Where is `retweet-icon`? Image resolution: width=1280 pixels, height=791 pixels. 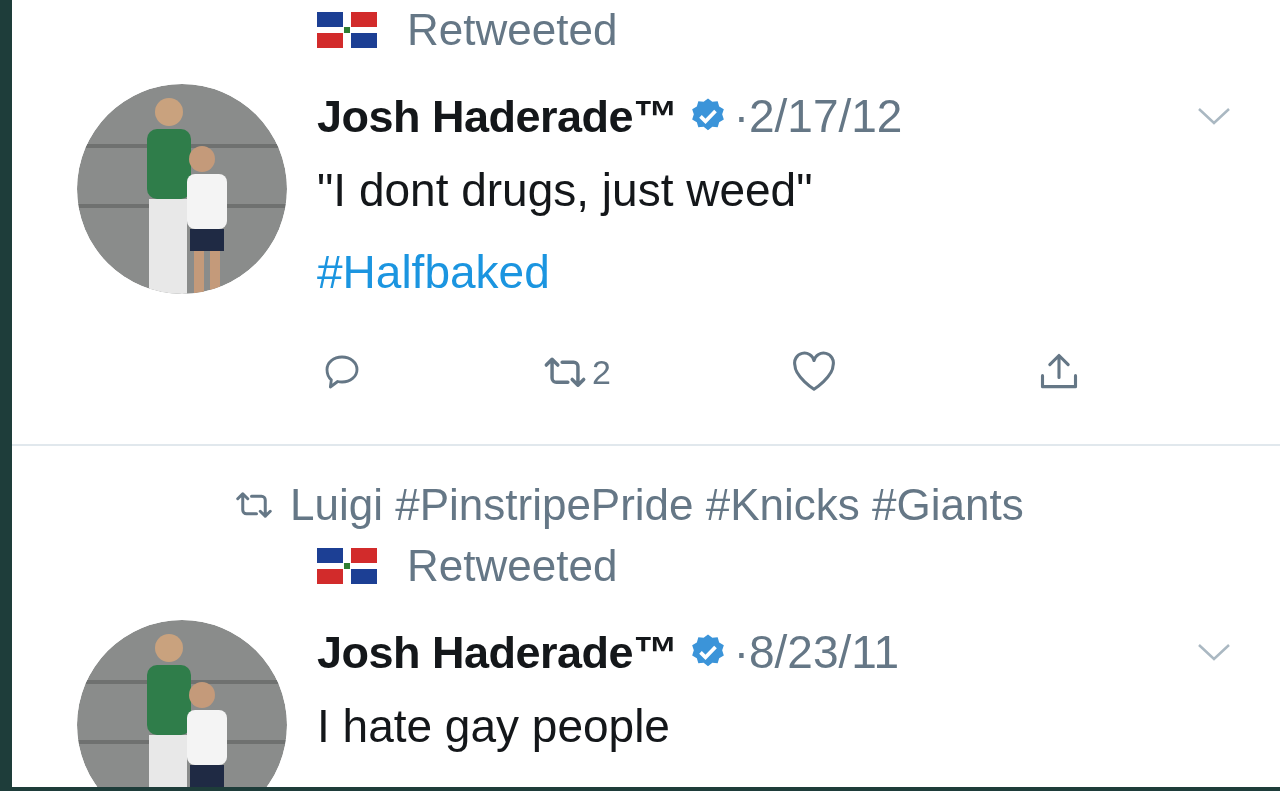
retweet-icon is located at coordinates (254, 505).